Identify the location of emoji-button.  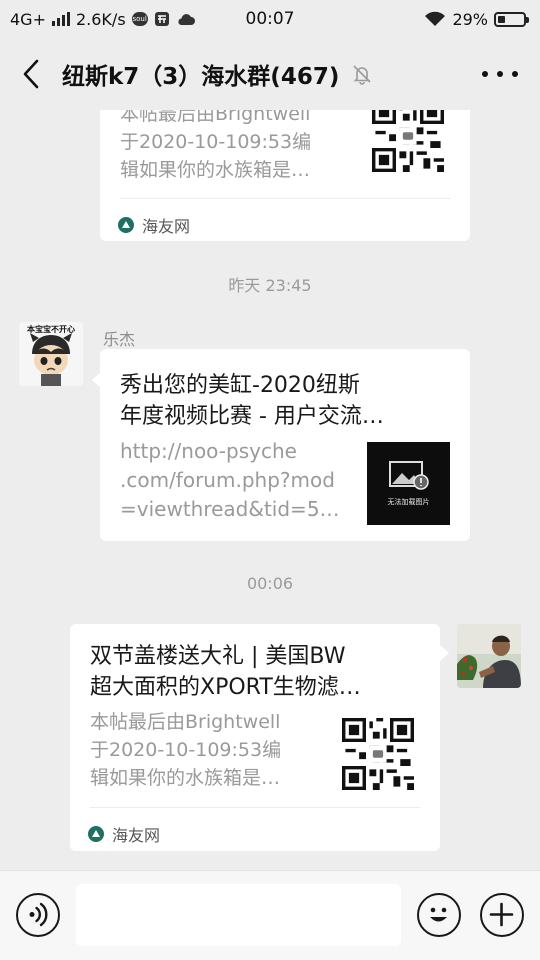
(439, 915).